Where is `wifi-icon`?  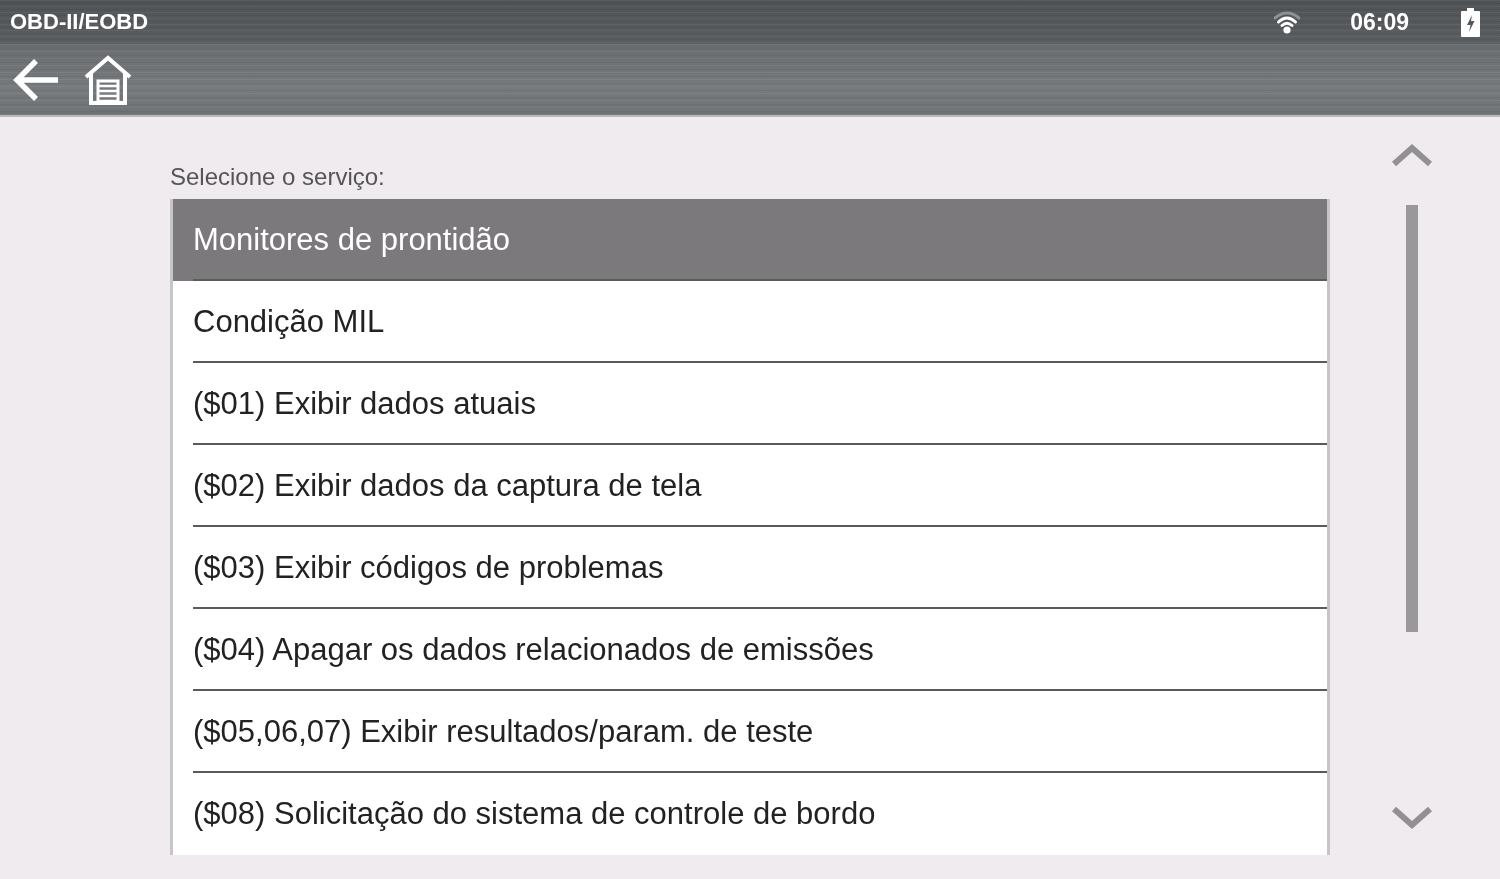
wifi-icon is located at coordinates (1287, 22).